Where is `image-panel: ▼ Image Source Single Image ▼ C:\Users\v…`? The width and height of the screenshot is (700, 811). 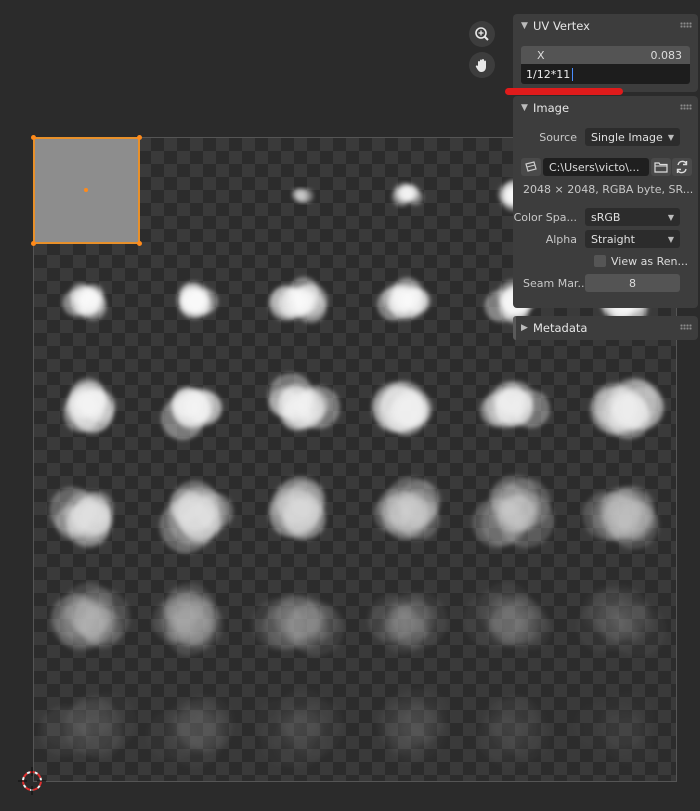 image-panel: ▼ Image Source Single Image ▼ C:\Users\v… is located at coordinates (605, 202).